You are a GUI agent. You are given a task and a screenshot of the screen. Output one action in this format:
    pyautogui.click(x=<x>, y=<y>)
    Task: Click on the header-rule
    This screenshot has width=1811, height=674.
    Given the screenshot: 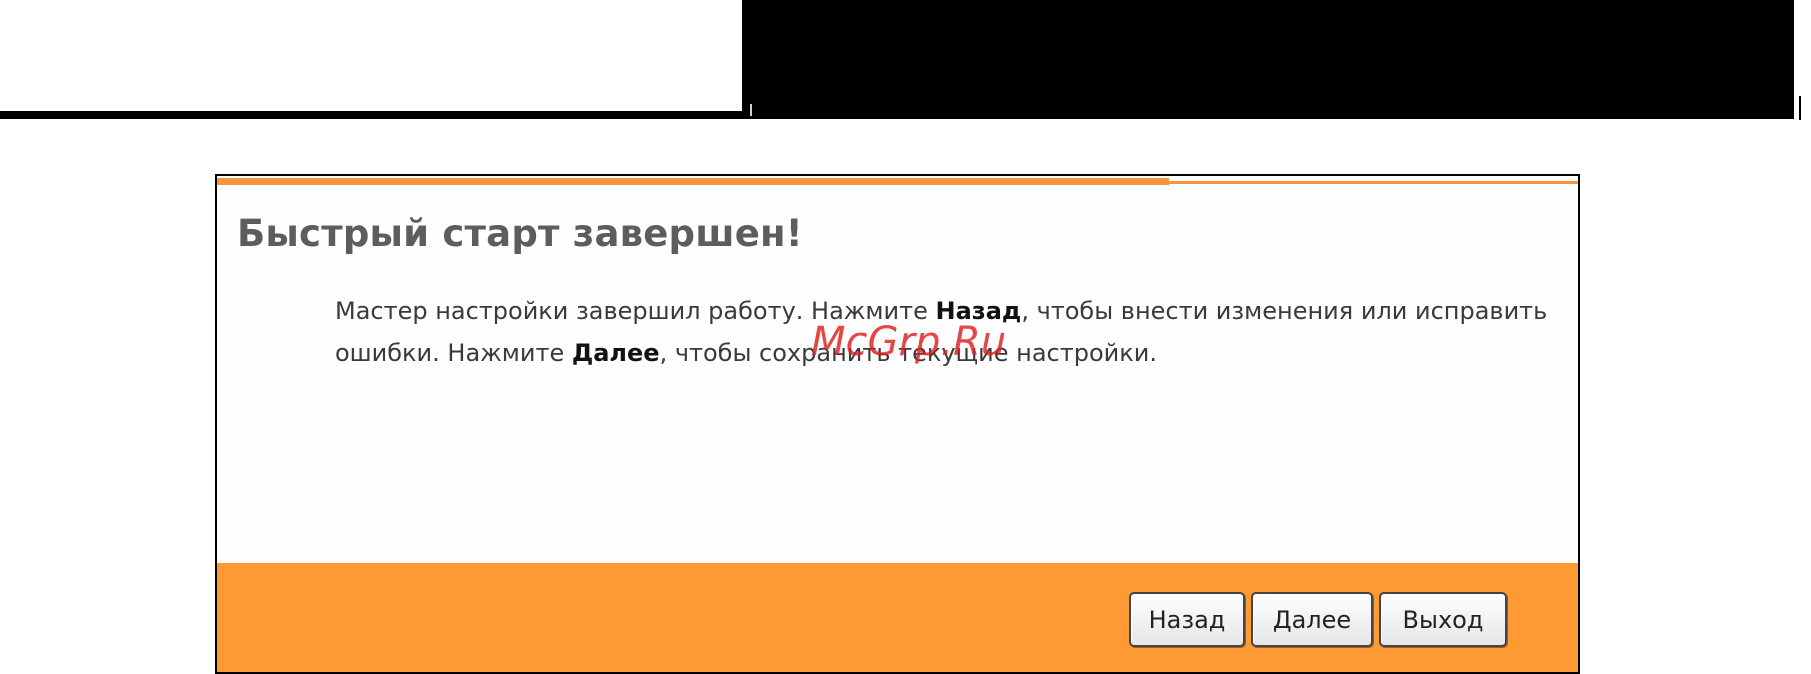 What is the action you would take?
    pyautogui.click(x=371, y=115)
    